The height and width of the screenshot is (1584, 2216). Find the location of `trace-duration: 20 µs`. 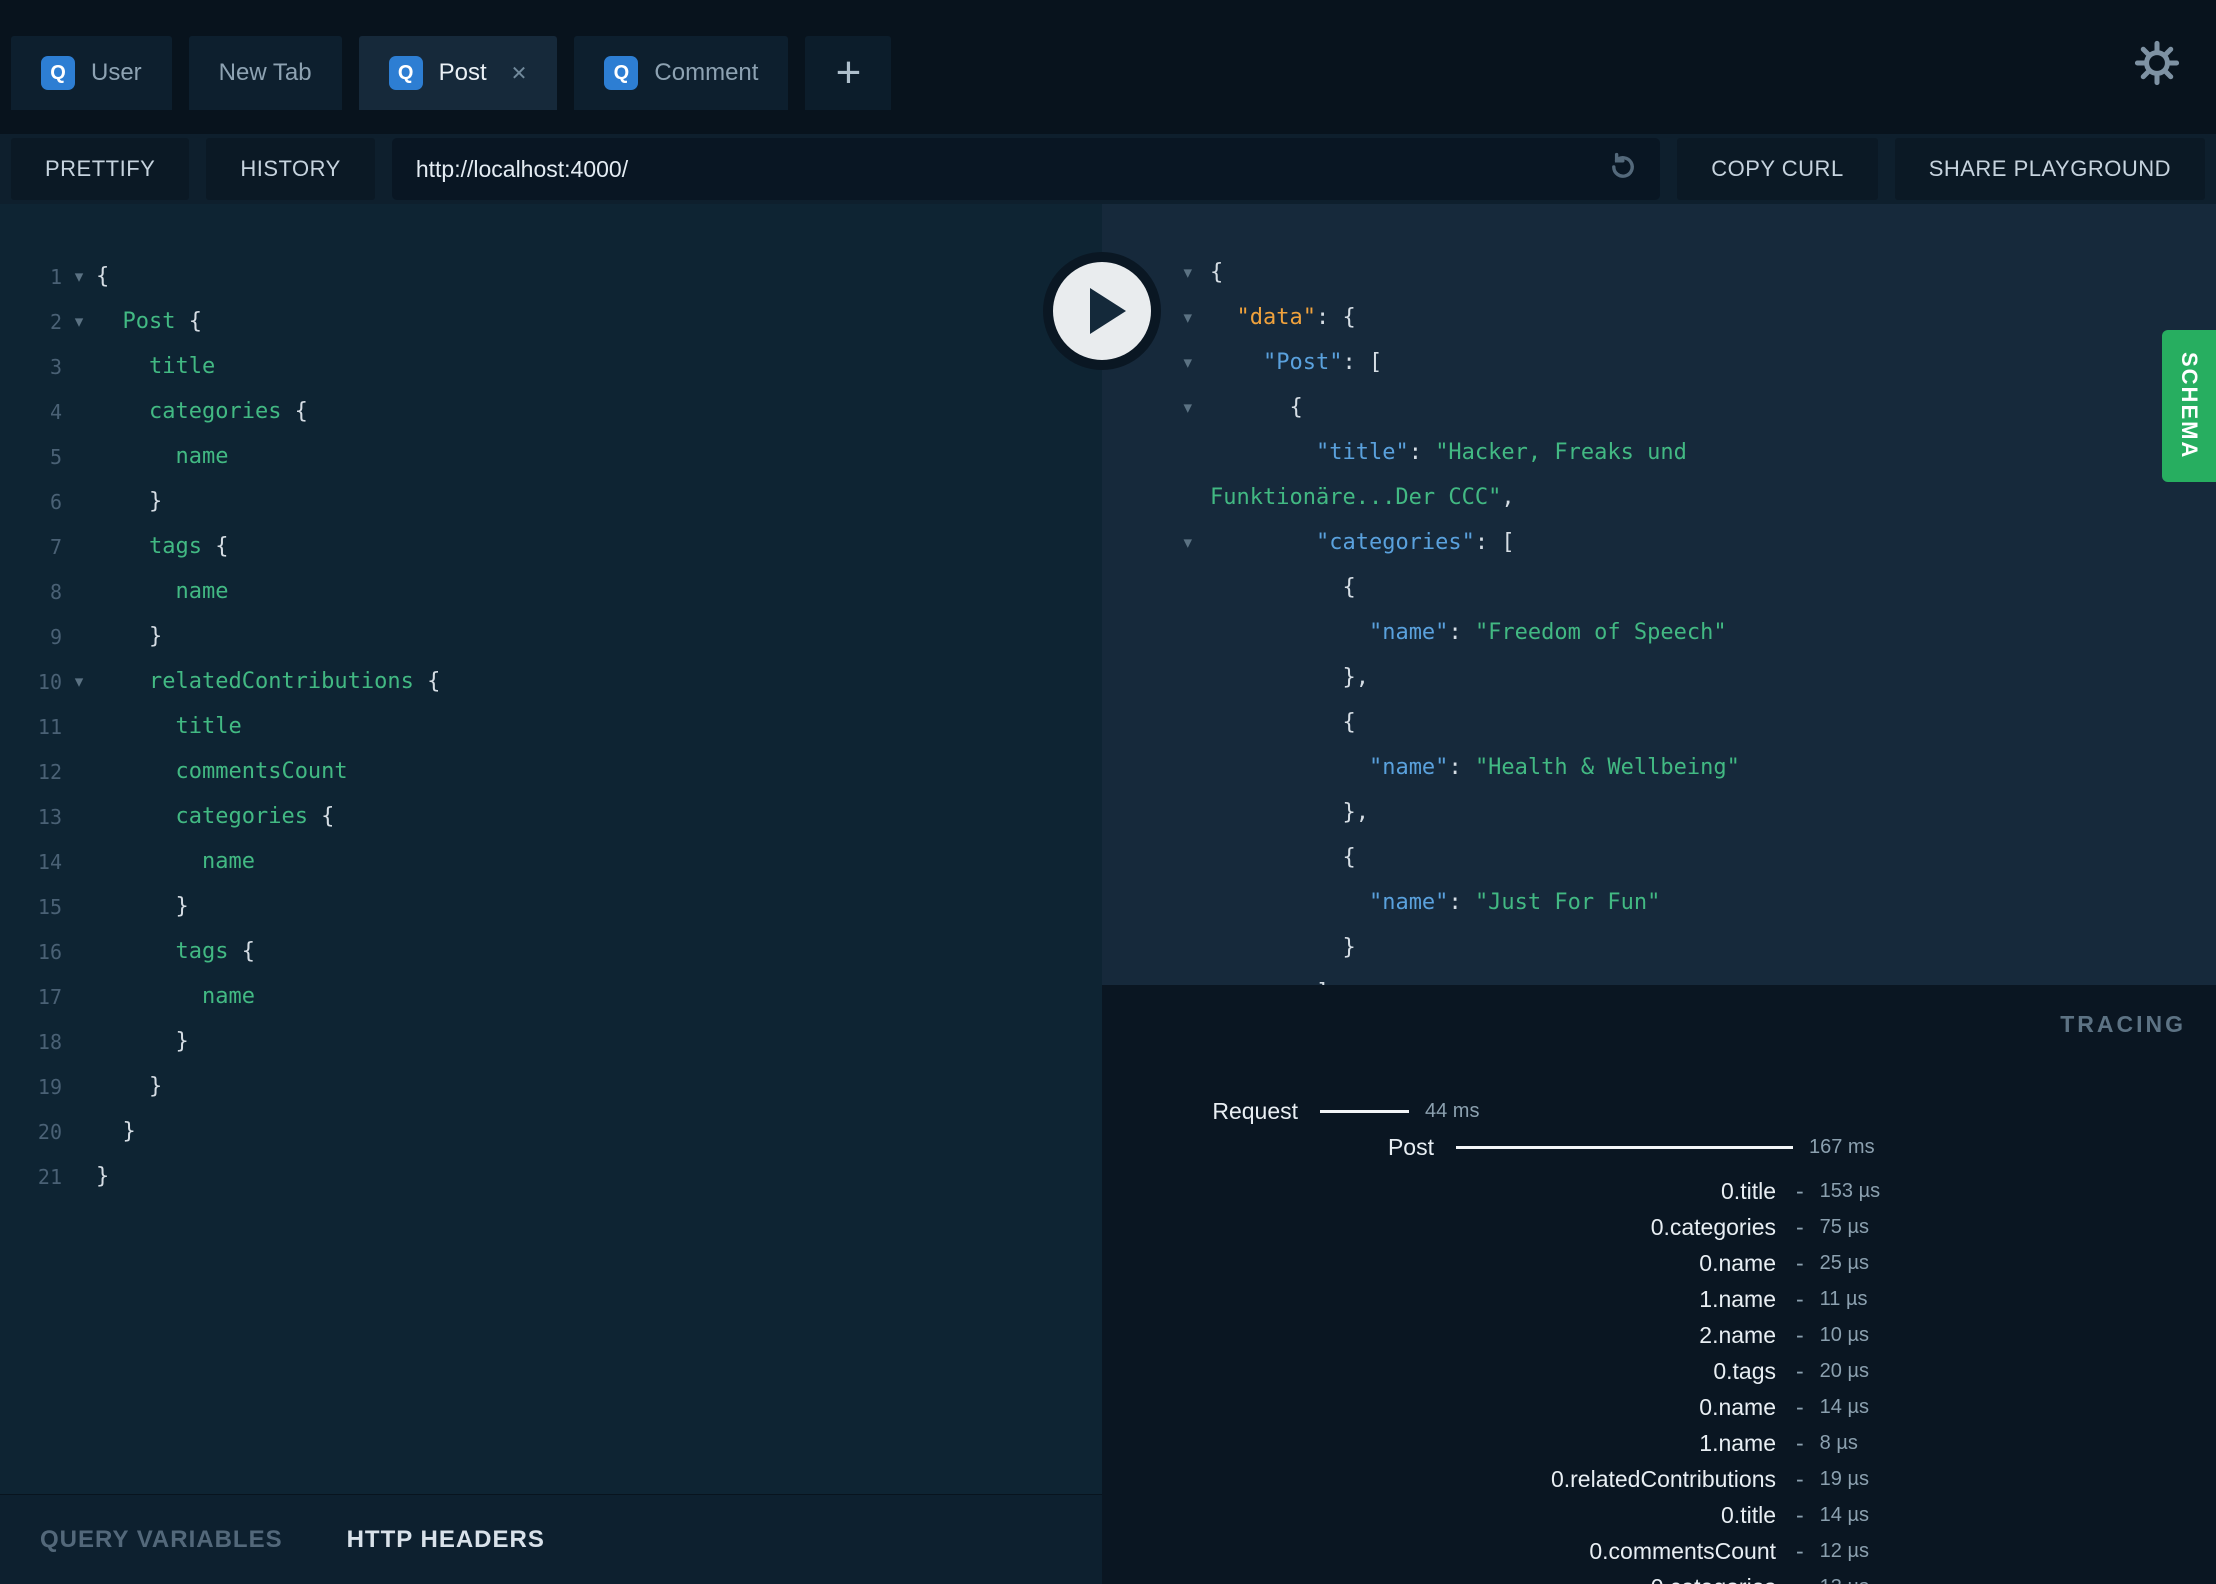

trace-duration: 20 µs is located at coordinates (1844, 1370).